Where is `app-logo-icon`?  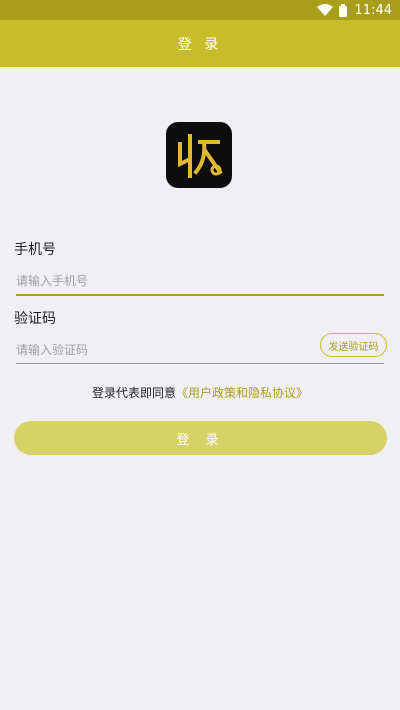 app-logo-icon is located at coordinates (199, 155).